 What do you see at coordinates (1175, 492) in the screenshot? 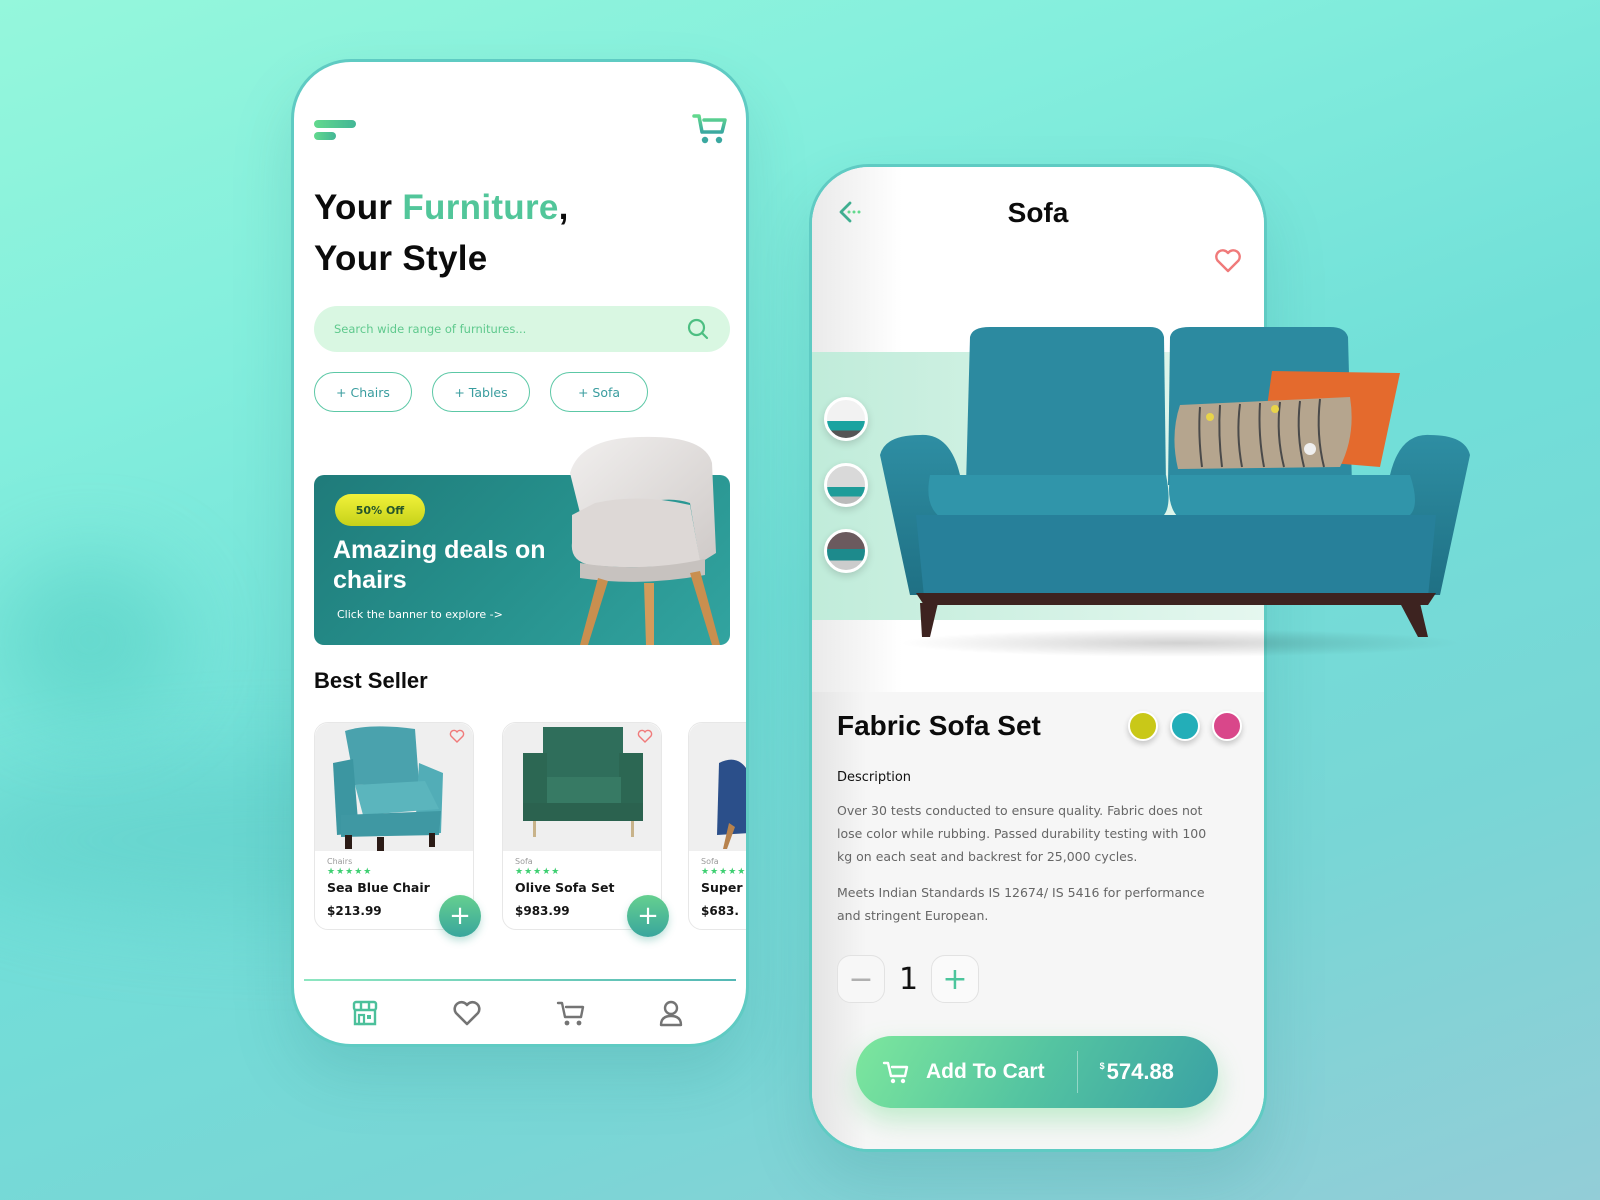
I see `sofa-image` at bounding box center [1175, 492].